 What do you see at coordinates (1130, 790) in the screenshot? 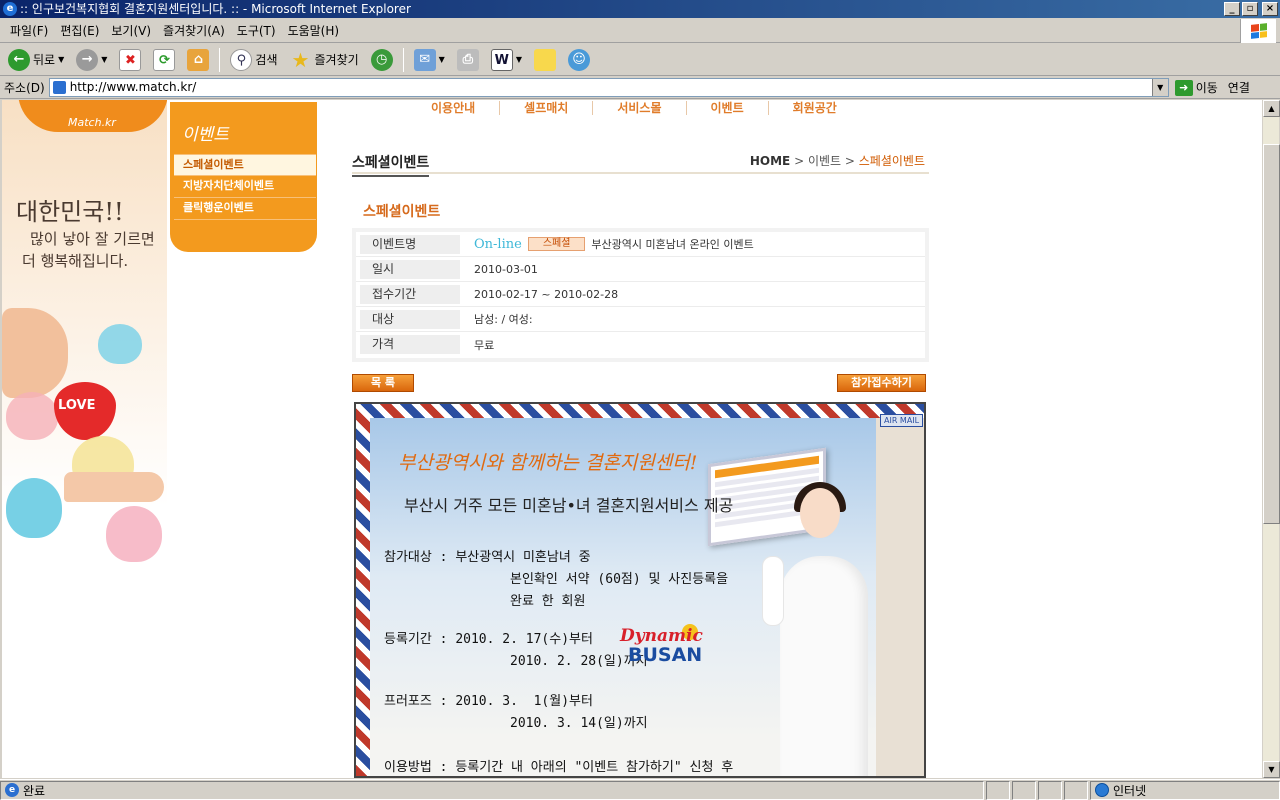
I see `zone-text: 인터넷` at bounding box center [1130, 790].